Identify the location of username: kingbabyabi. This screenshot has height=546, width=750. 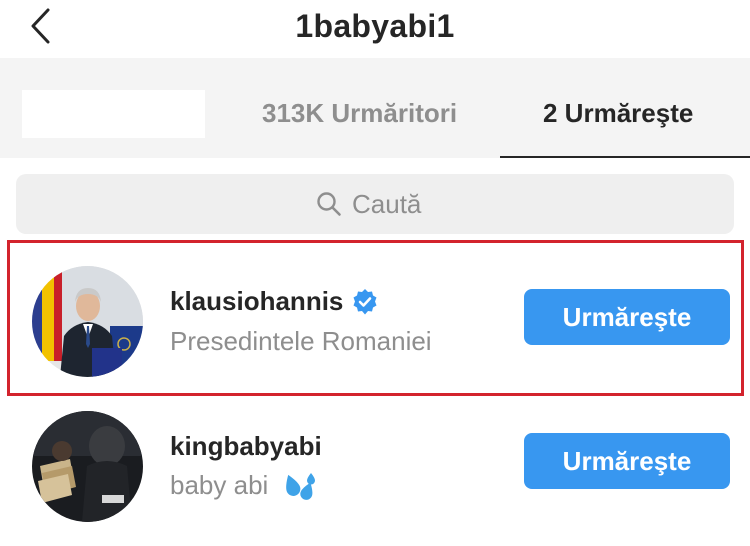
(246, 446).